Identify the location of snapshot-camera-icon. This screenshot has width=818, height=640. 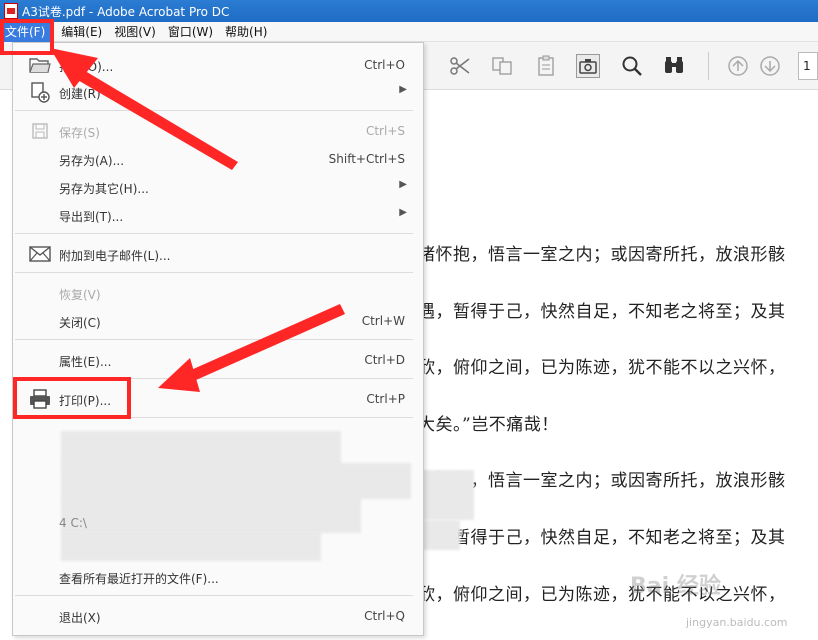
(588, 66).